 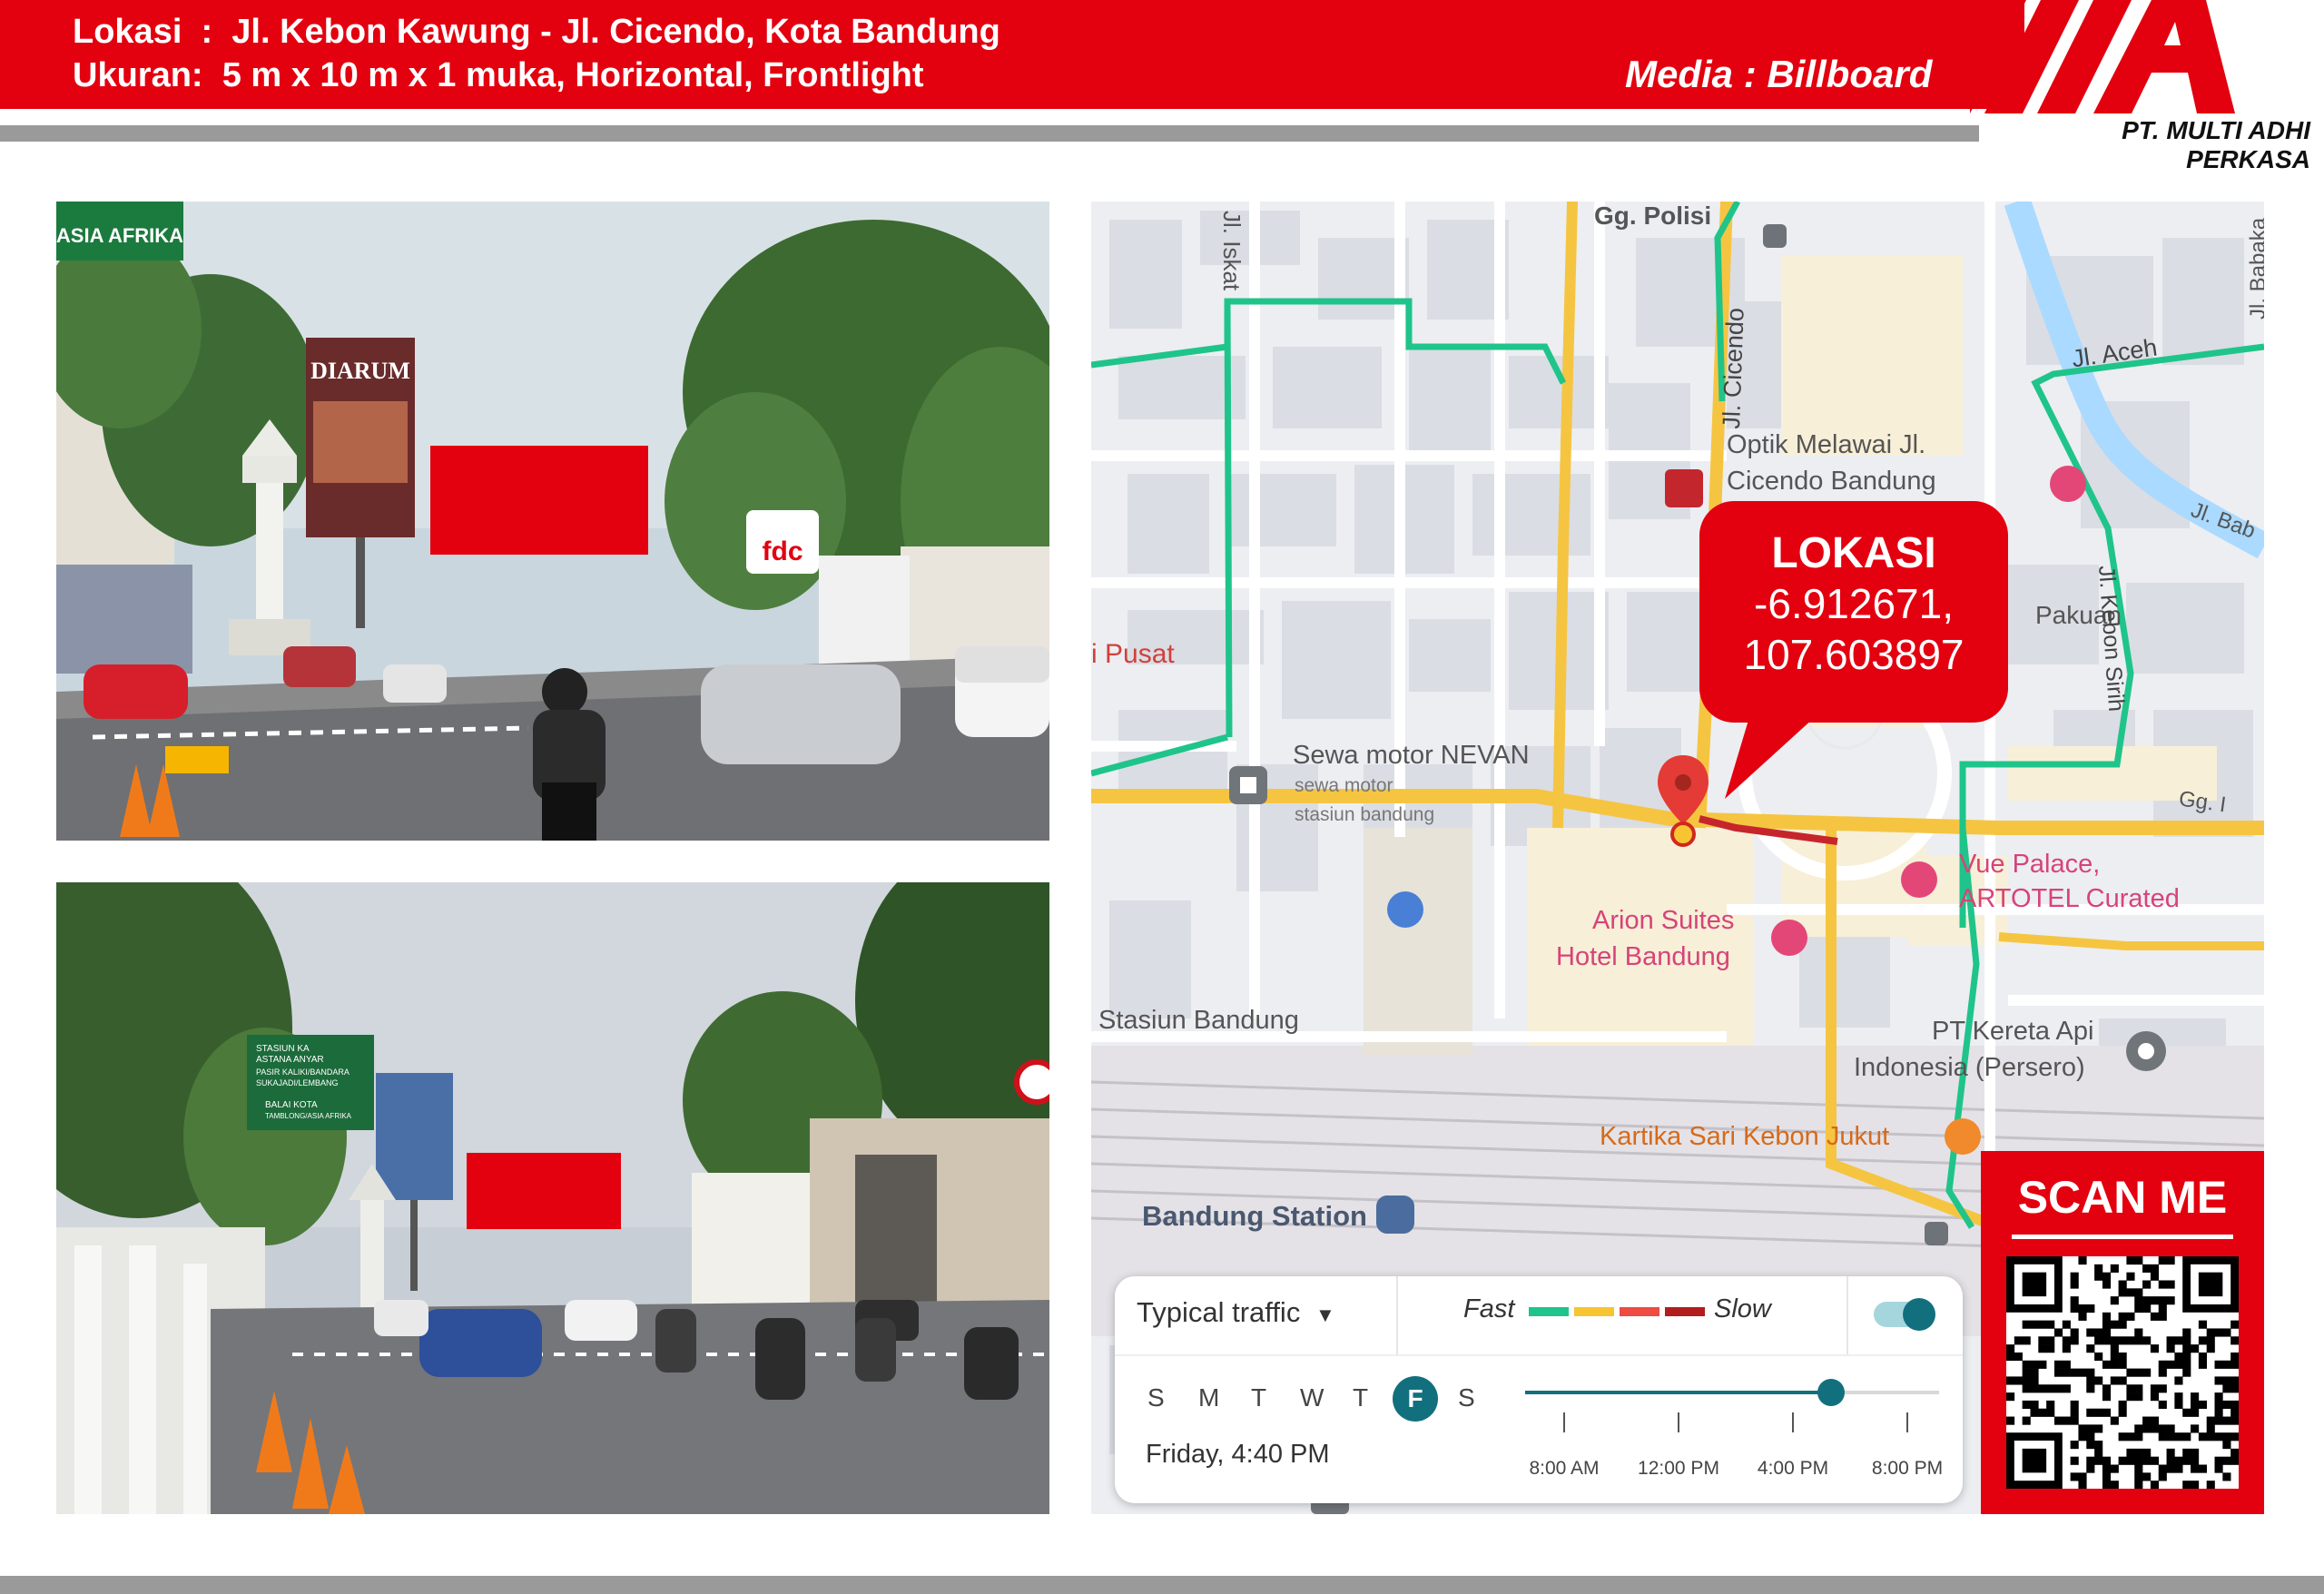 I want to click on day-sun: S, so click(x=1156, y=1398).